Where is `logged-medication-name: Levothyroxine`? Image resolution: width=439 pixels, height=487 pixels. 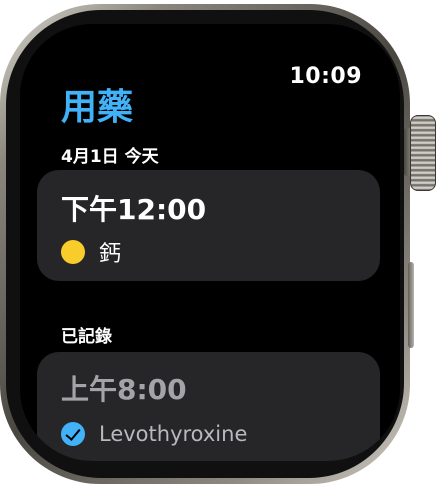 logged-medication-name: Levothyroxine is located at coordinates (173, 434).